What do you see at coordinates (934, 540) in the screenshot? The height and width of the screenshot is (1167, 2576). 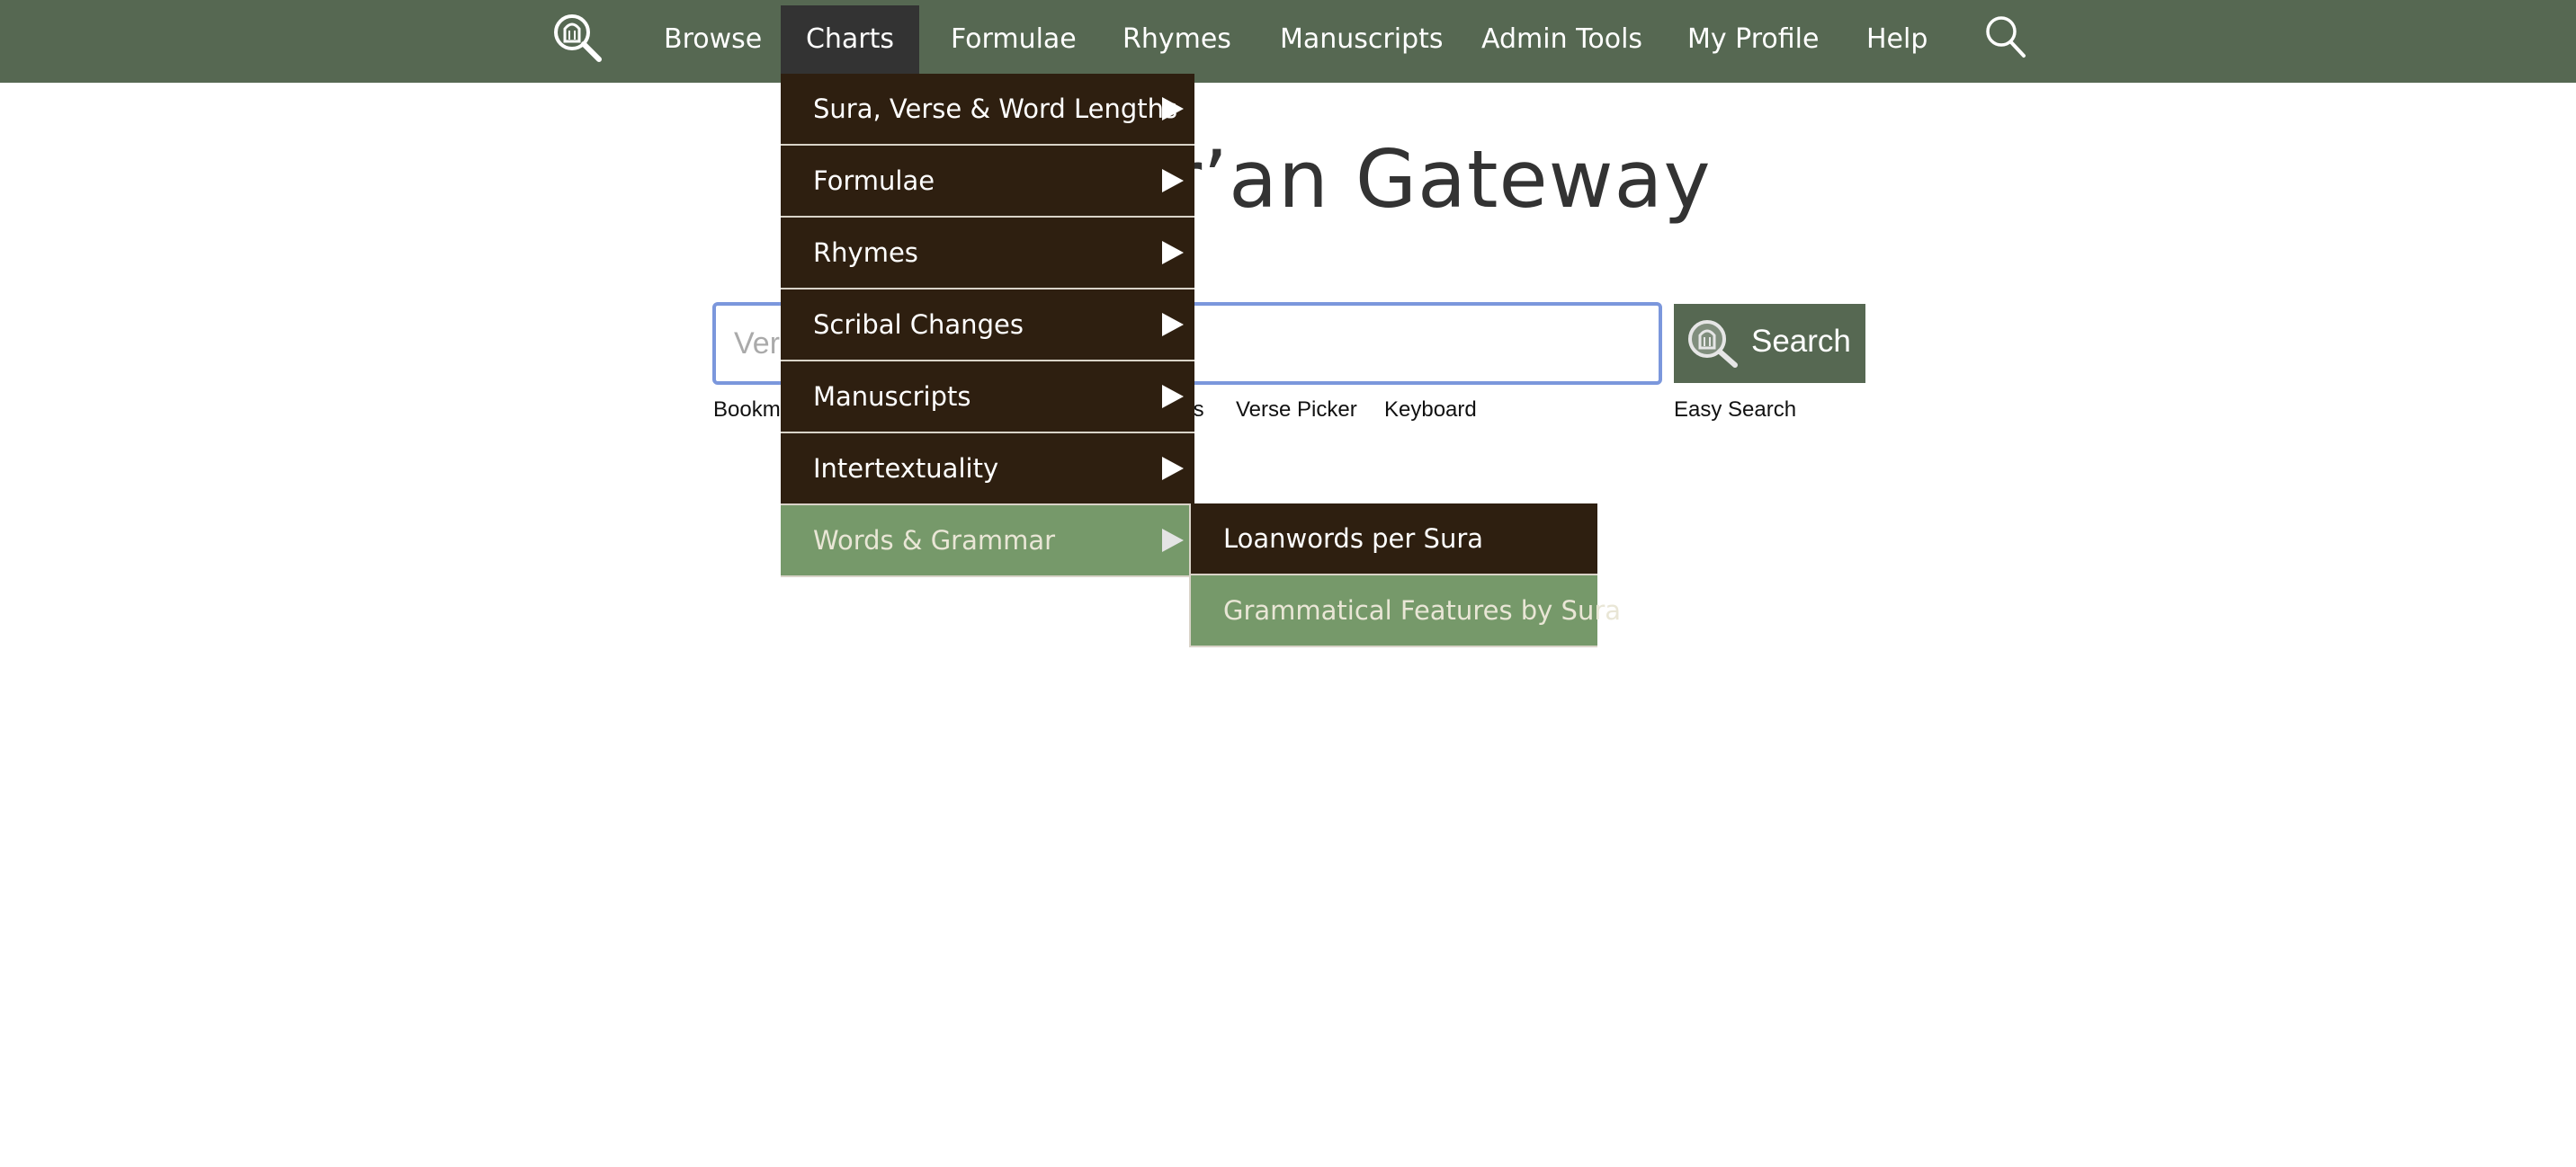 I see `menu-item-label: Words & Grammar` at bounding box center [934, 540].